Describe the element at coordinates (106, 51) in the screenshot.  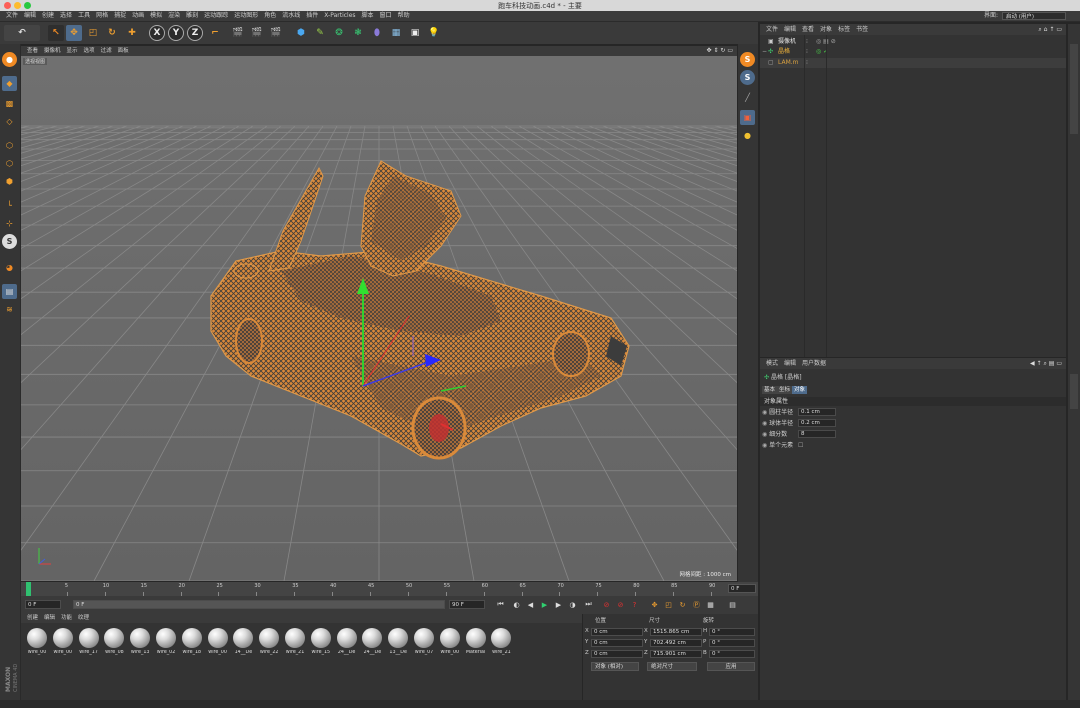
I see `viewport-menu-item-4: 过滤` at that location.